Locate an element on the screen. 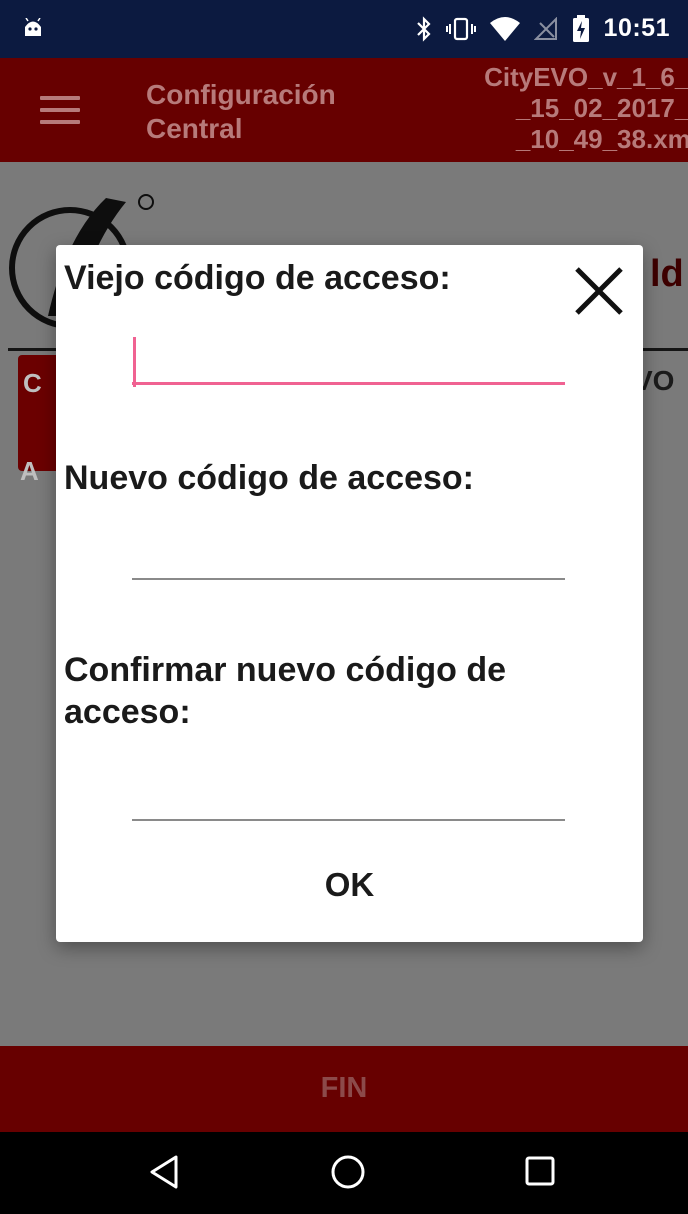  status-bar: 10:51 is located at coordinates (344, 29).